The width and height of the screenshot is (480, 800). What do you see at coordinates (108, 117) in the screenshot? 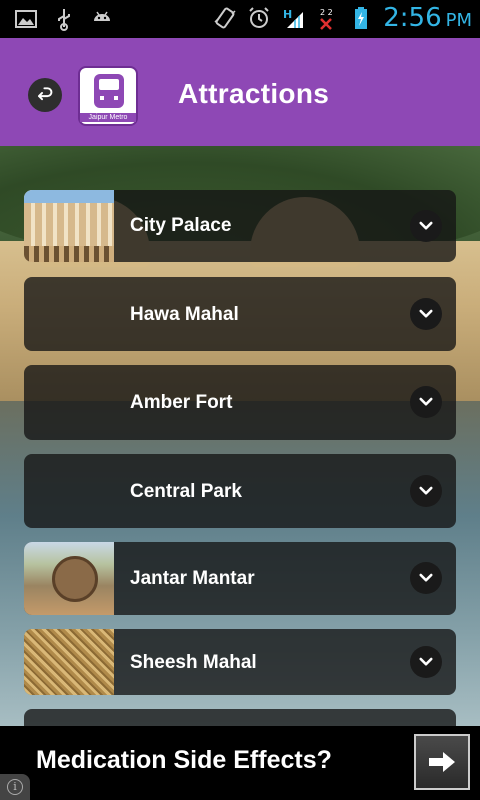
I see `logo-label: Jaipur Metro` at bounding box center [108, 117].